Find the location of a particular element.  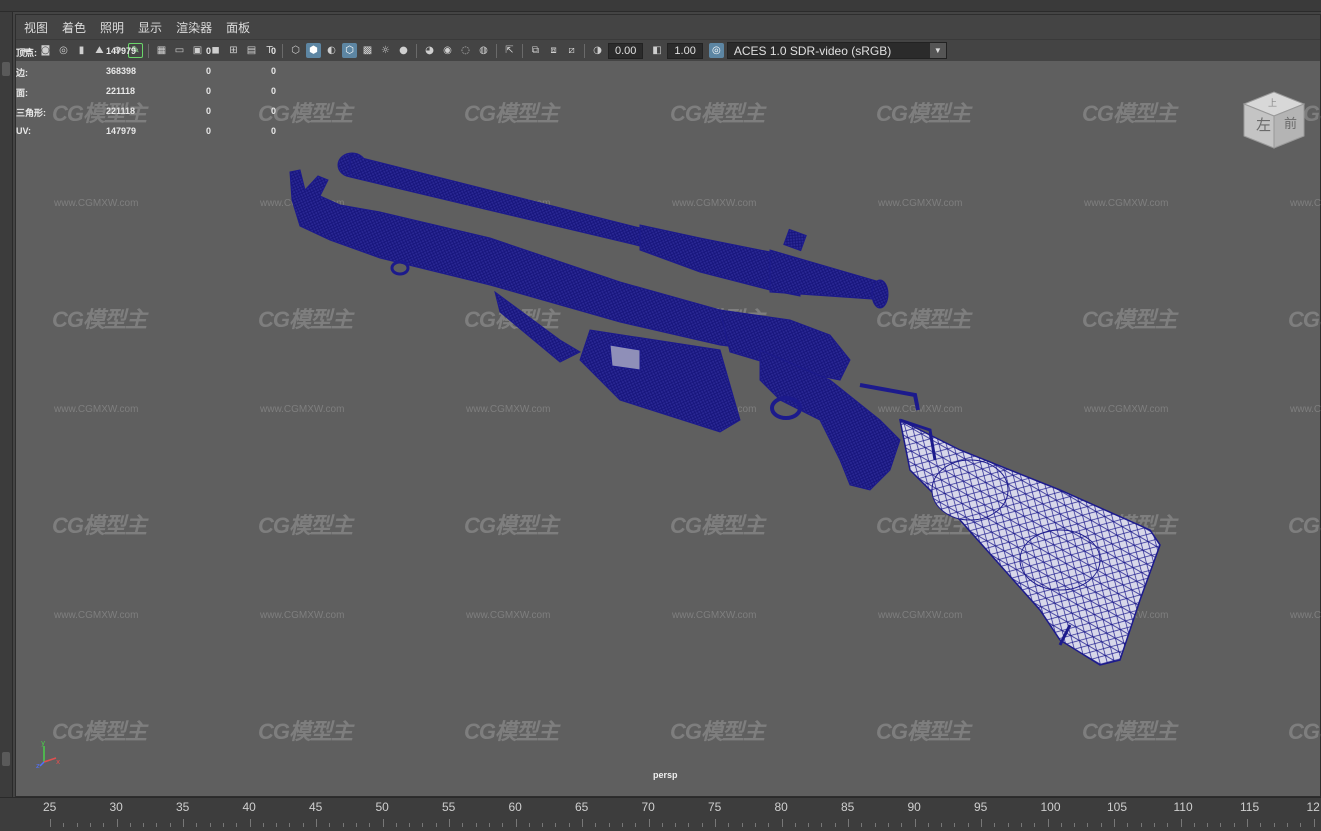

exposure-field: 0.00 is located at coordinates (626, 50).